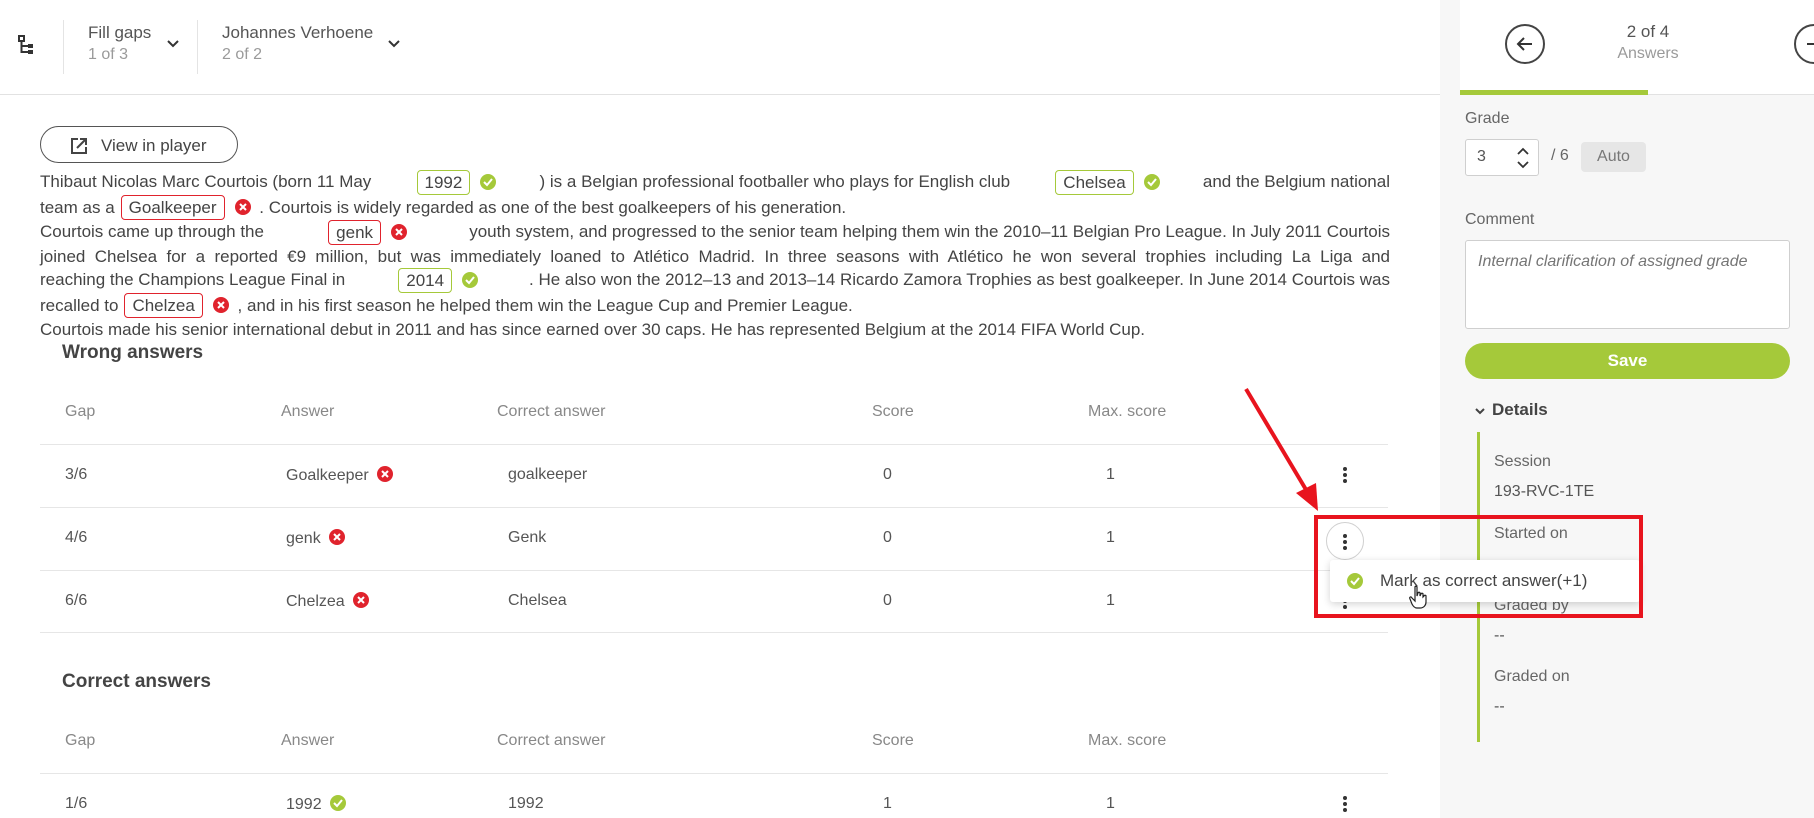 The width and height of the screenshot is (1814, 818). I want to click on answer-cell: Chelzea, so click(329, 601).